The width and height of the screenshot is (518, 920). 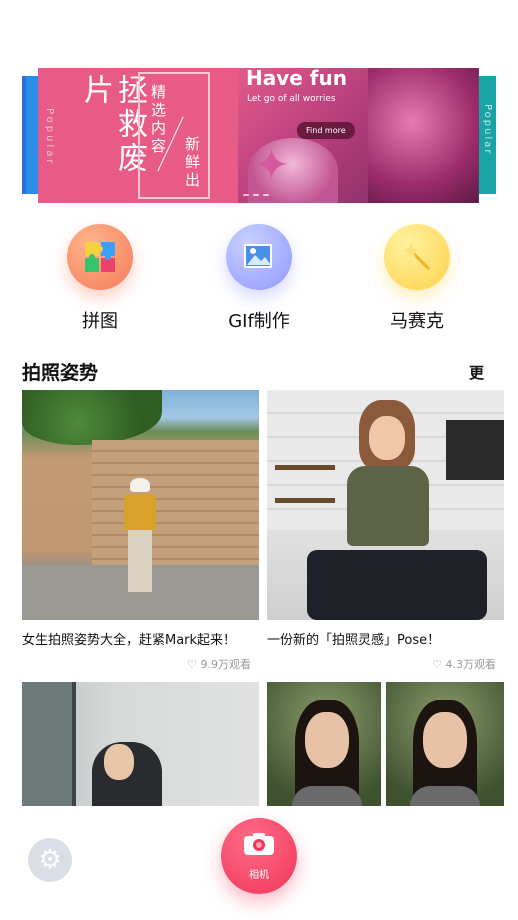 I want to click on feature-gif: GIf制作, so click(x=259, y=278).